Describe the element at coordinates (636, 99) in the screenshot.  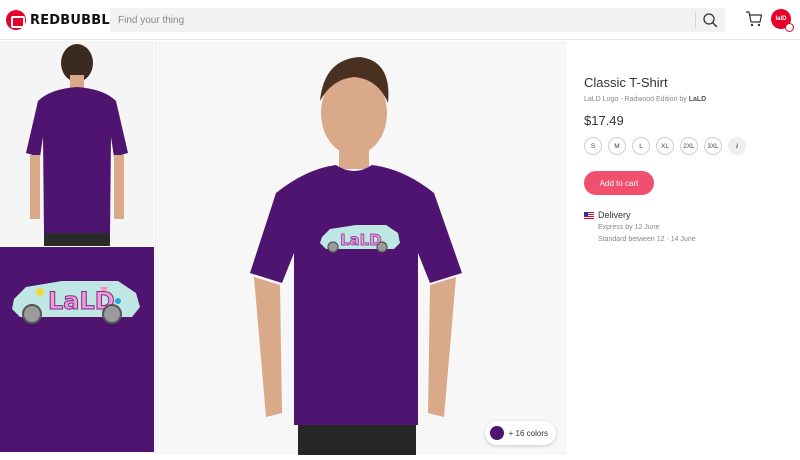
I see `design-name: LaLD Logo - Radwood Edition by` at that location.